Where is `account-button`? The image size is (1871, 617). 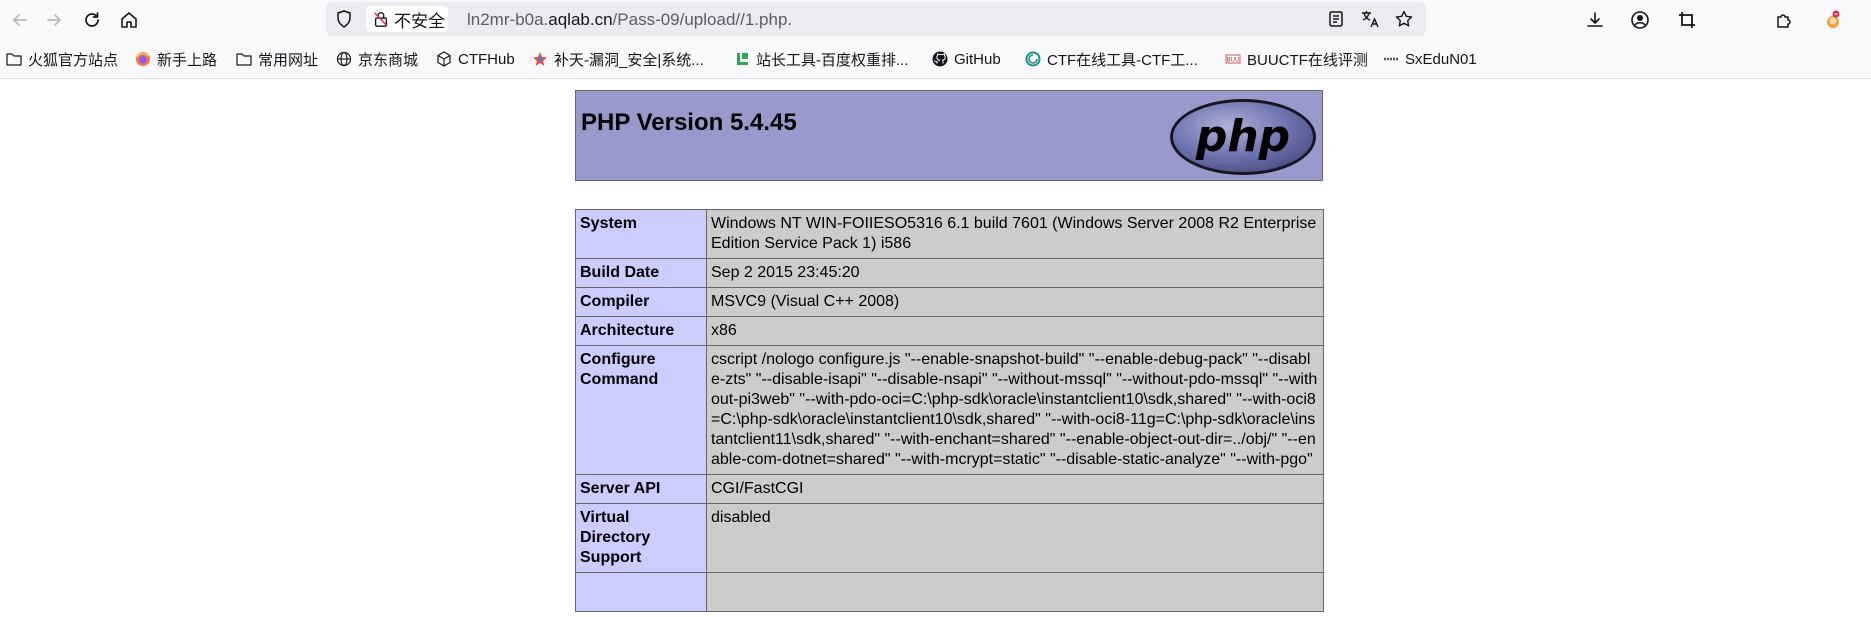
account-button is located at coordinates (1640, 20).